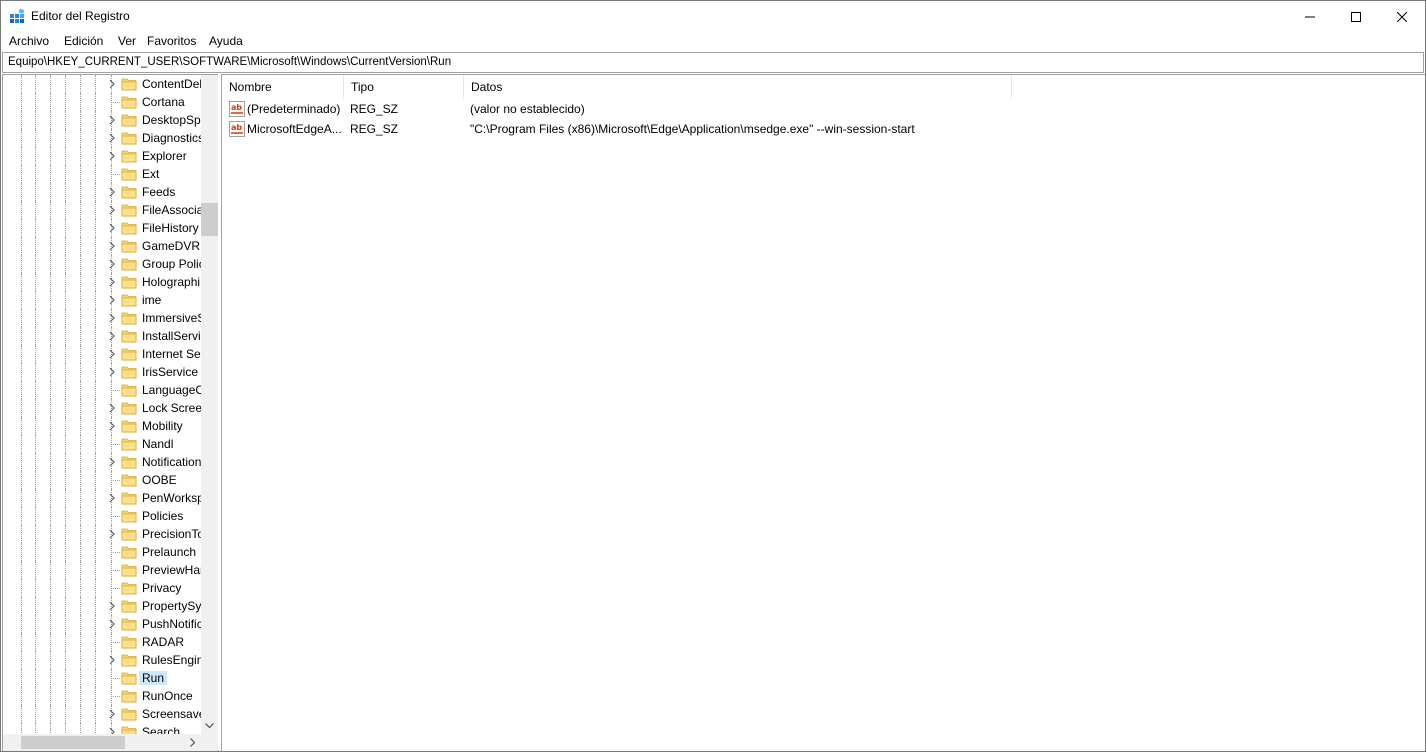 The height and width of the screenshot is (752, 1426). Describe the element at coordinates (102, 480) in the screenshot. I see `tree-item: OOBE` at that location.